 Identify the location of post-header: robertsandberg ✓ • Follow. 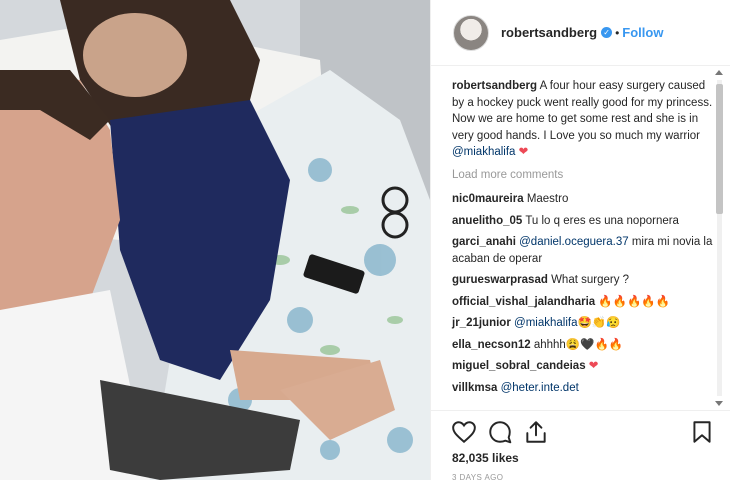
(580, 33).